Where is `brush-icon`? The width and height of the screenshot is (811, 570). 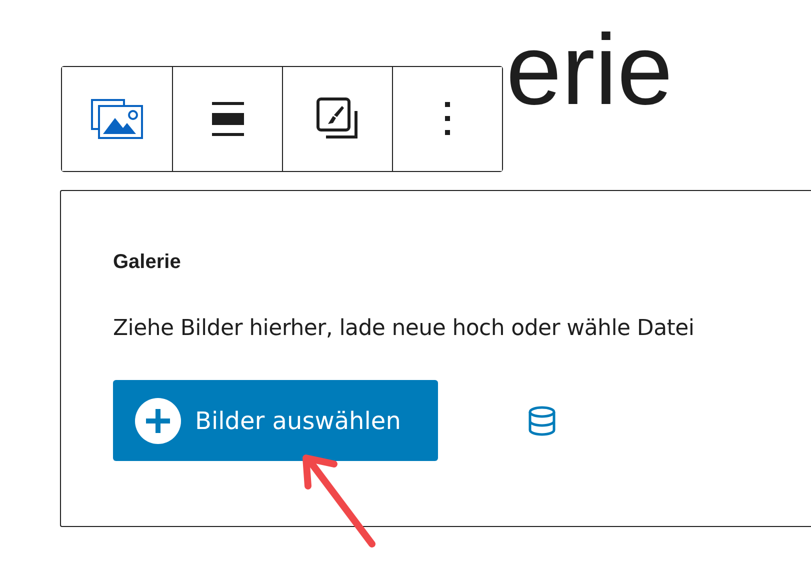
brush-icon is located at coordinates (338, 119).